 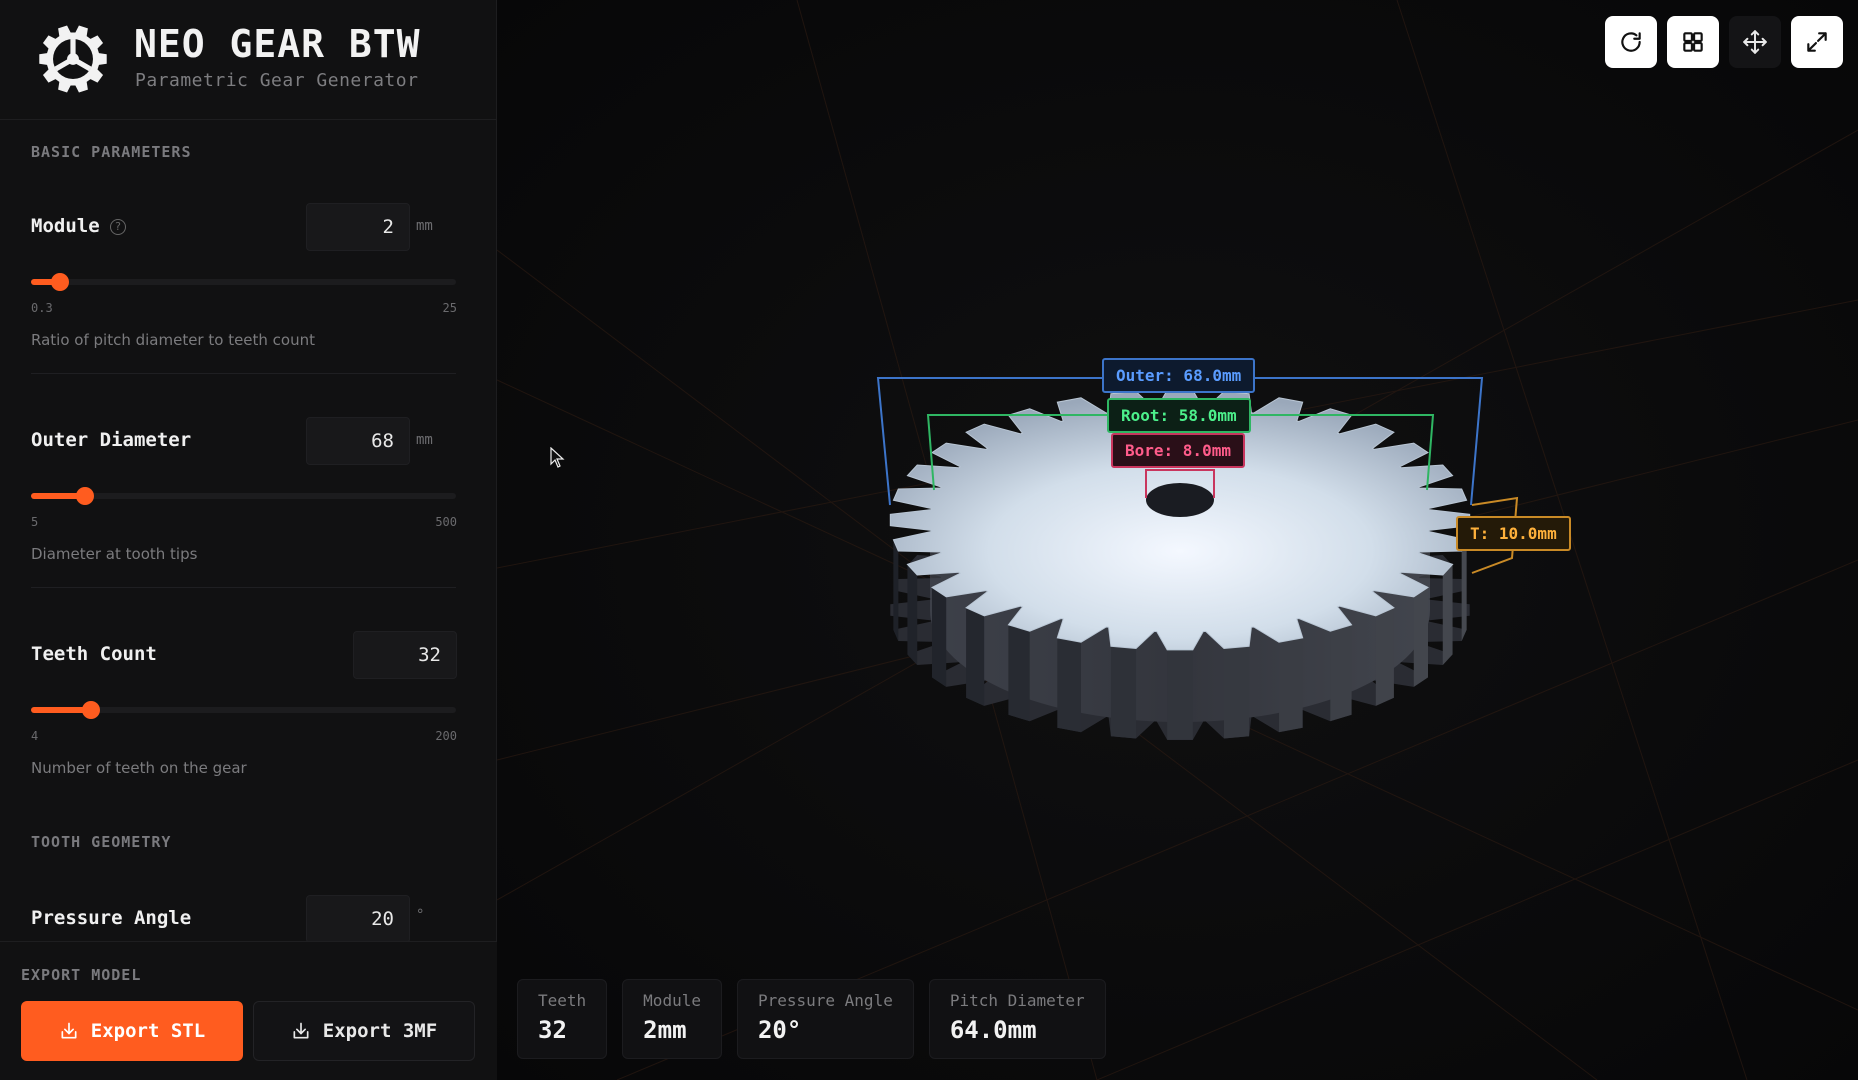 I want to click on fullscreen-icon, so click(x=1817, y=42).